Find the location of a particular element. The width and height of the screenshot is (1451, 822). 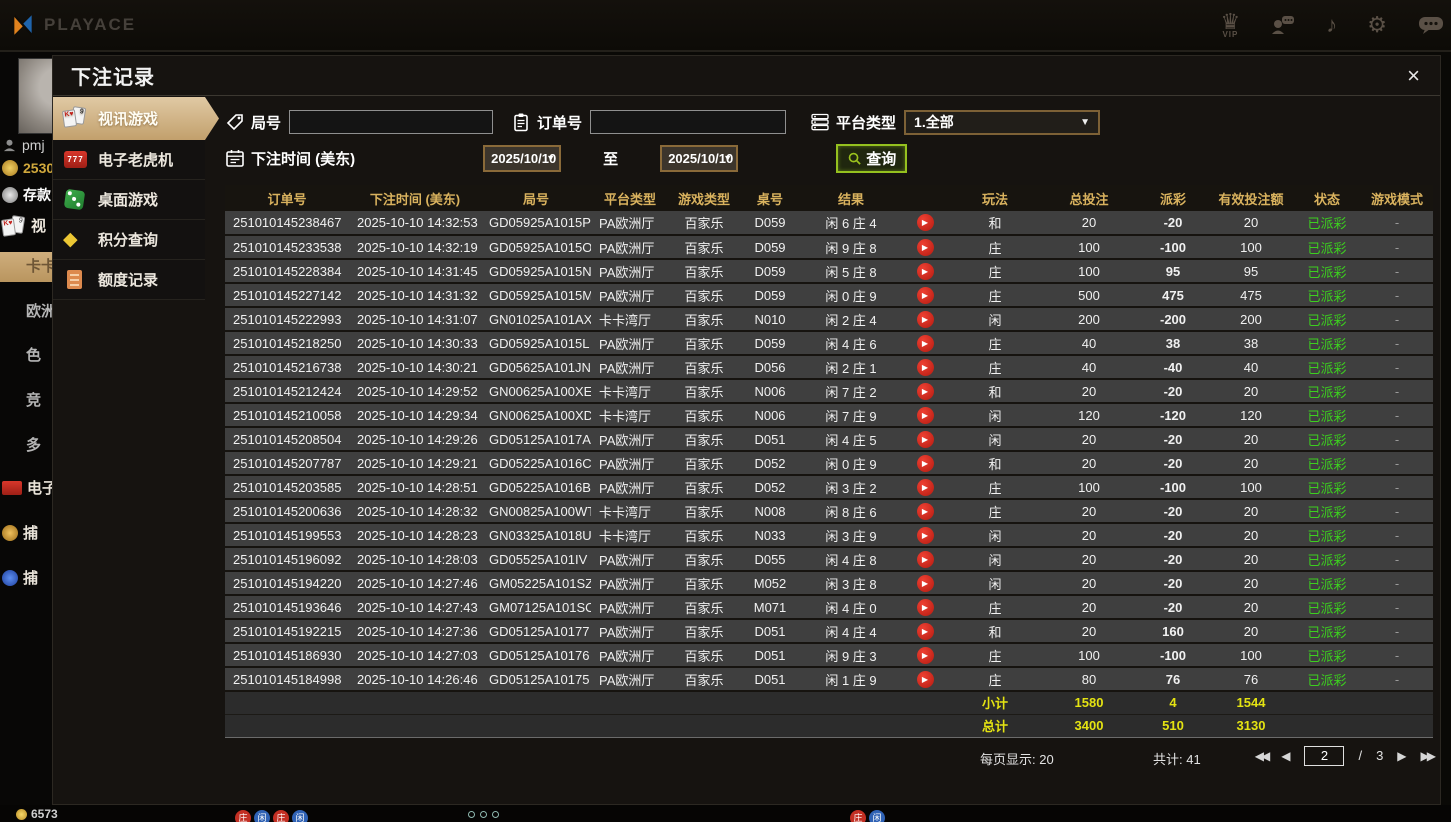

col-status: 状态 is located at coordinates (1327, 198).